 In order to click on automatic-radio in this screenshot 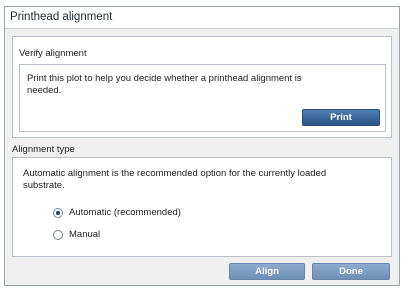, I will do `click(58, 212)`.